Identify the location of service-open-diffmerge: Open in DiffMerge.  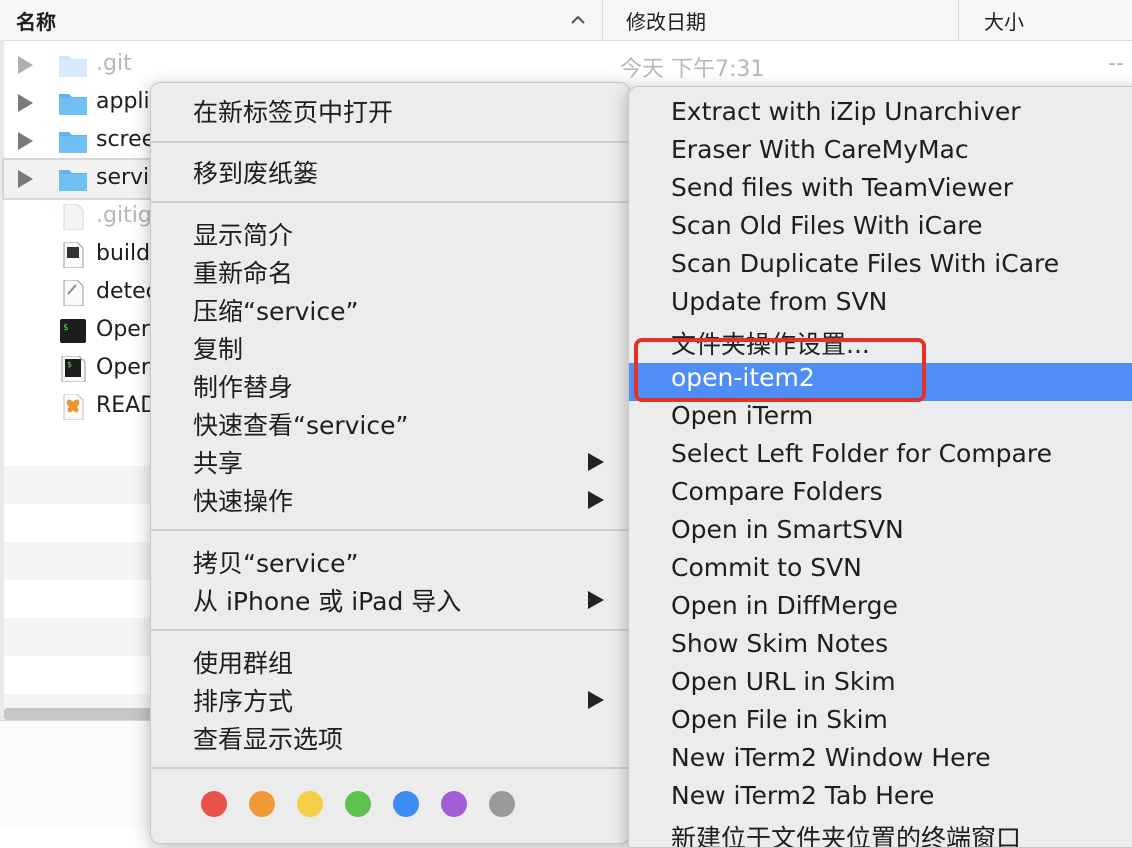
(784, 605).